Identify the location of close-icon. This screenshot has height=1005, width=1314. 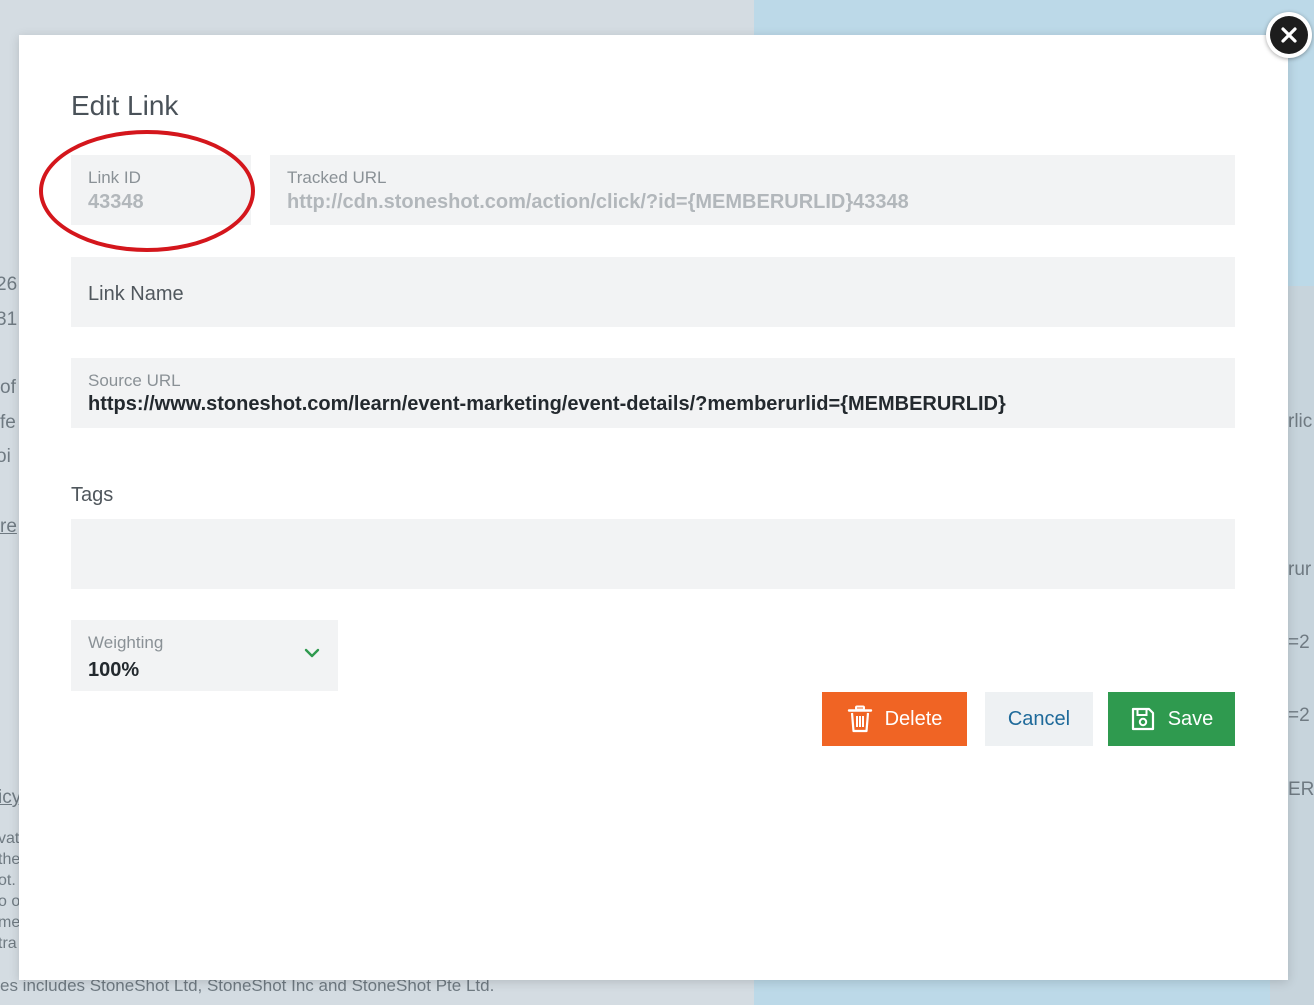
(1289, 35).